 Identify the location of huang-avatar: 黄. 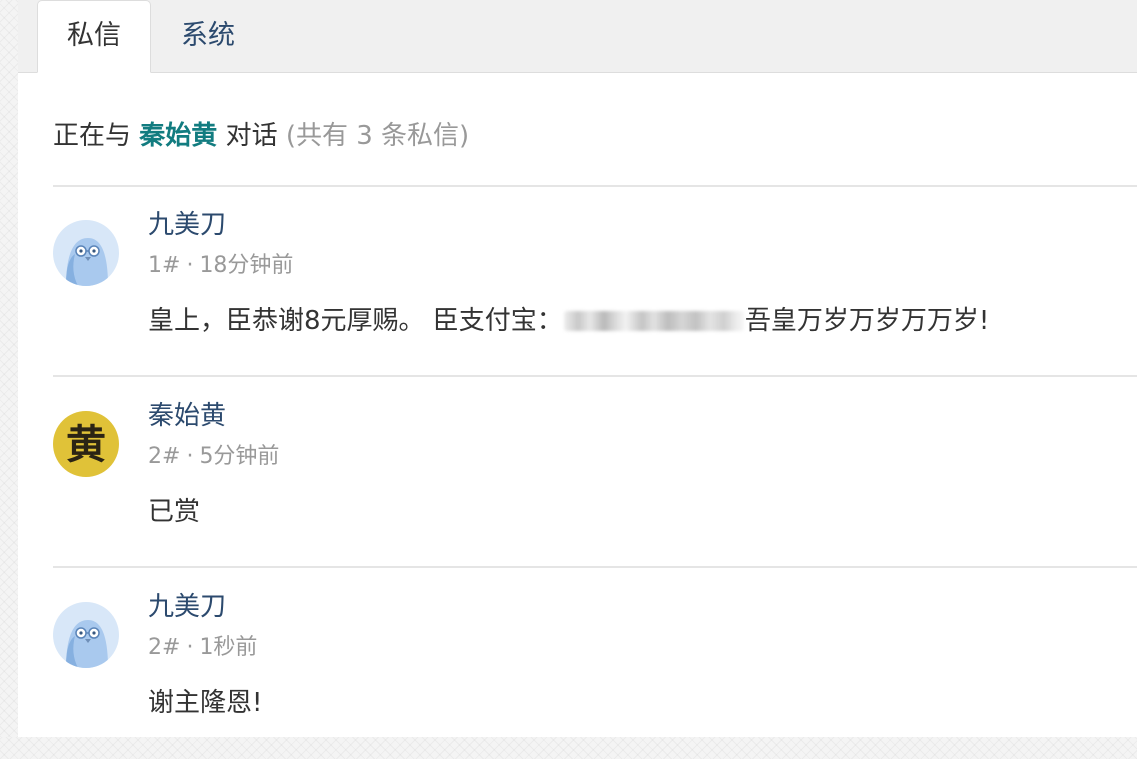
(86, 444).